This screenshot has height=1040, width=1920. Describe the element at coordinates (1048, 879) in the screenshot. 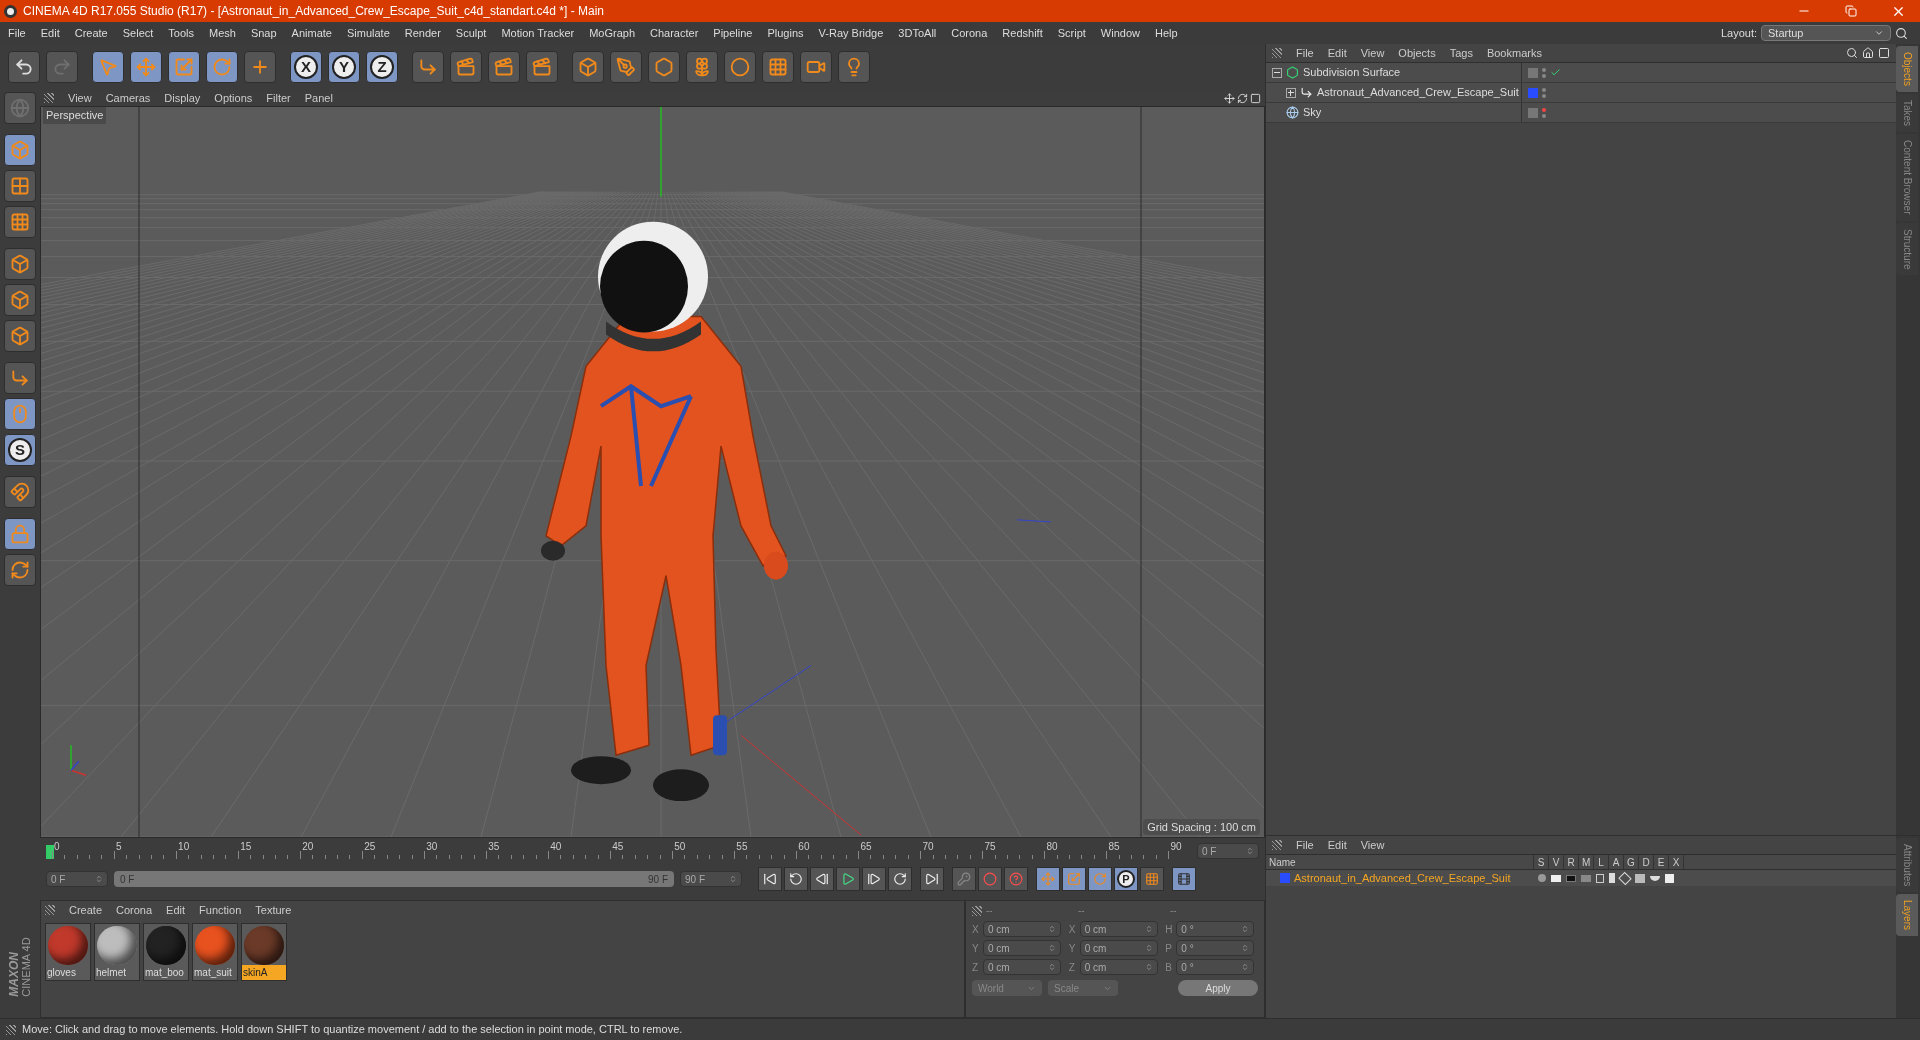

I see `move-key-button` at that location.